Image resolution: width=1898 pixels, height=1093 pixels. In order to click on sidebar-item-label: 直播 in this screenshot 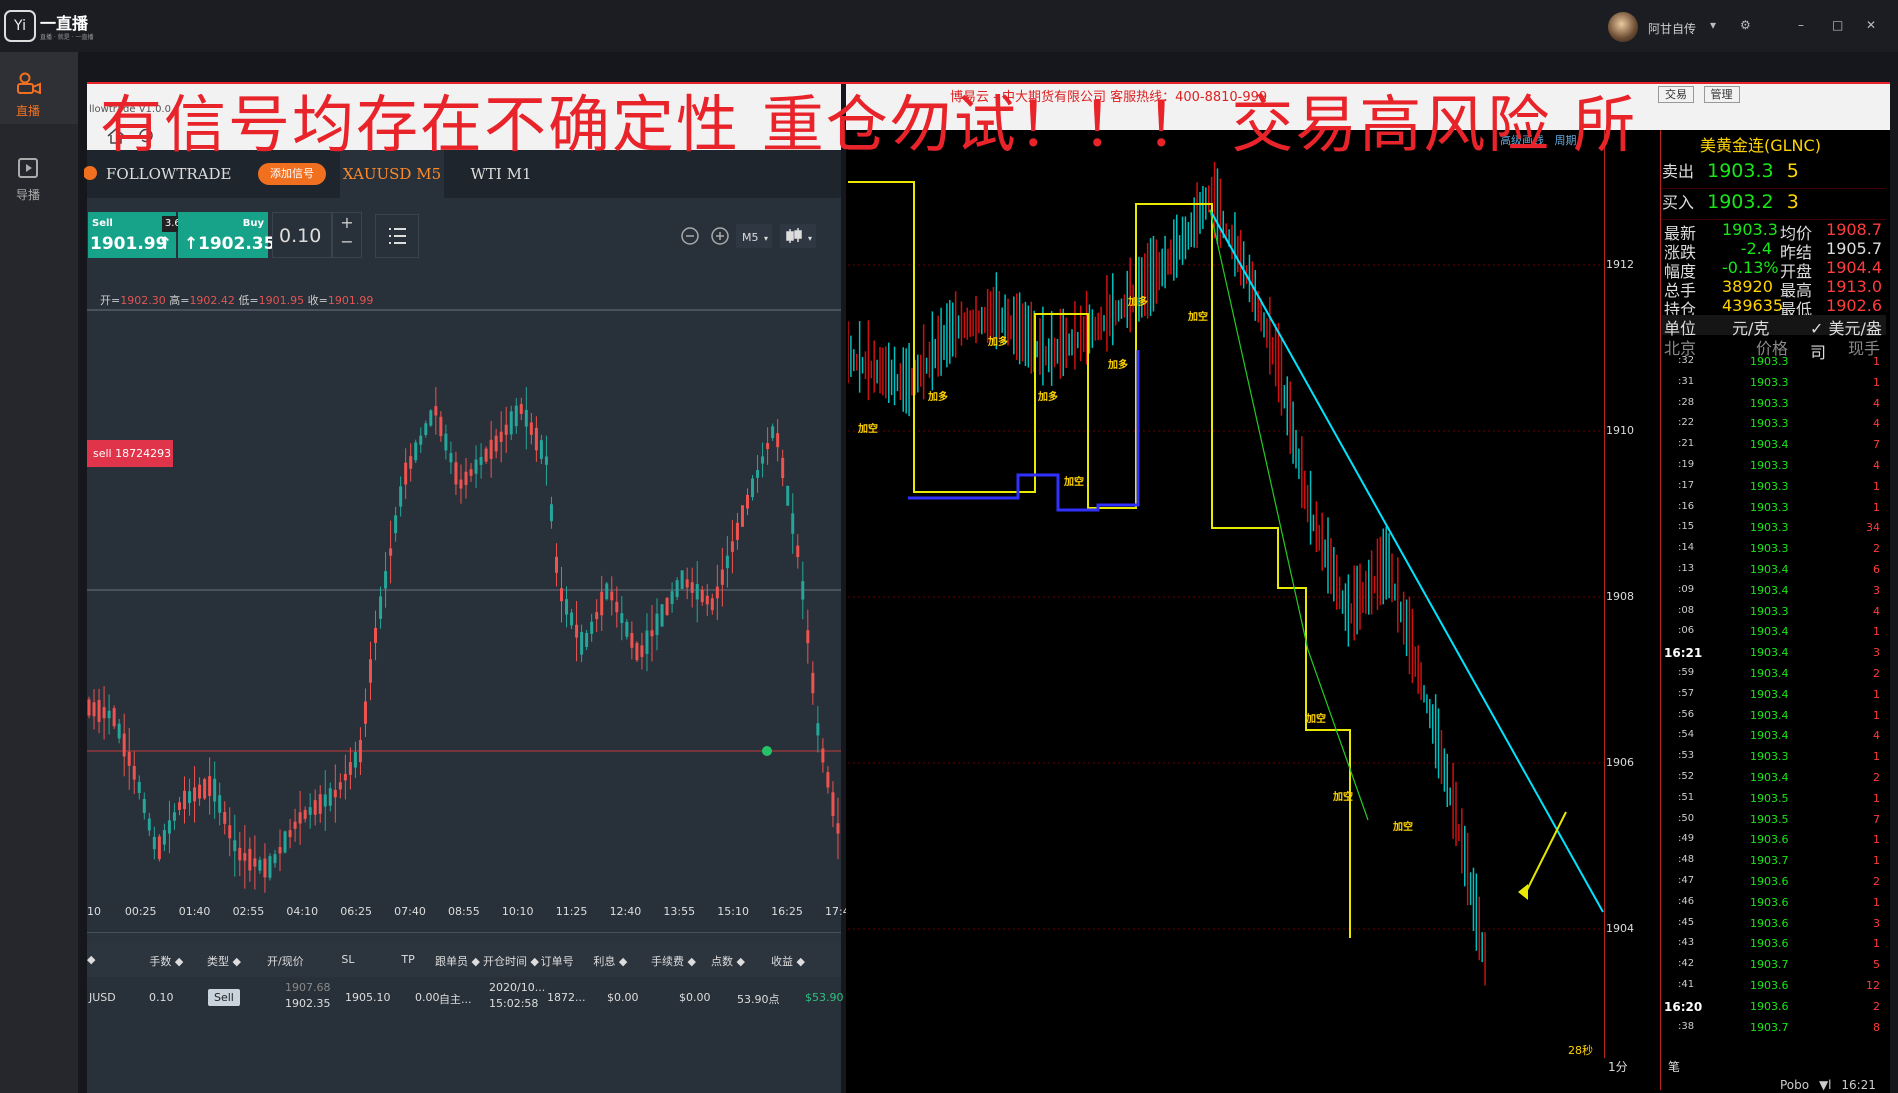, I will do `click(27, 111)`.